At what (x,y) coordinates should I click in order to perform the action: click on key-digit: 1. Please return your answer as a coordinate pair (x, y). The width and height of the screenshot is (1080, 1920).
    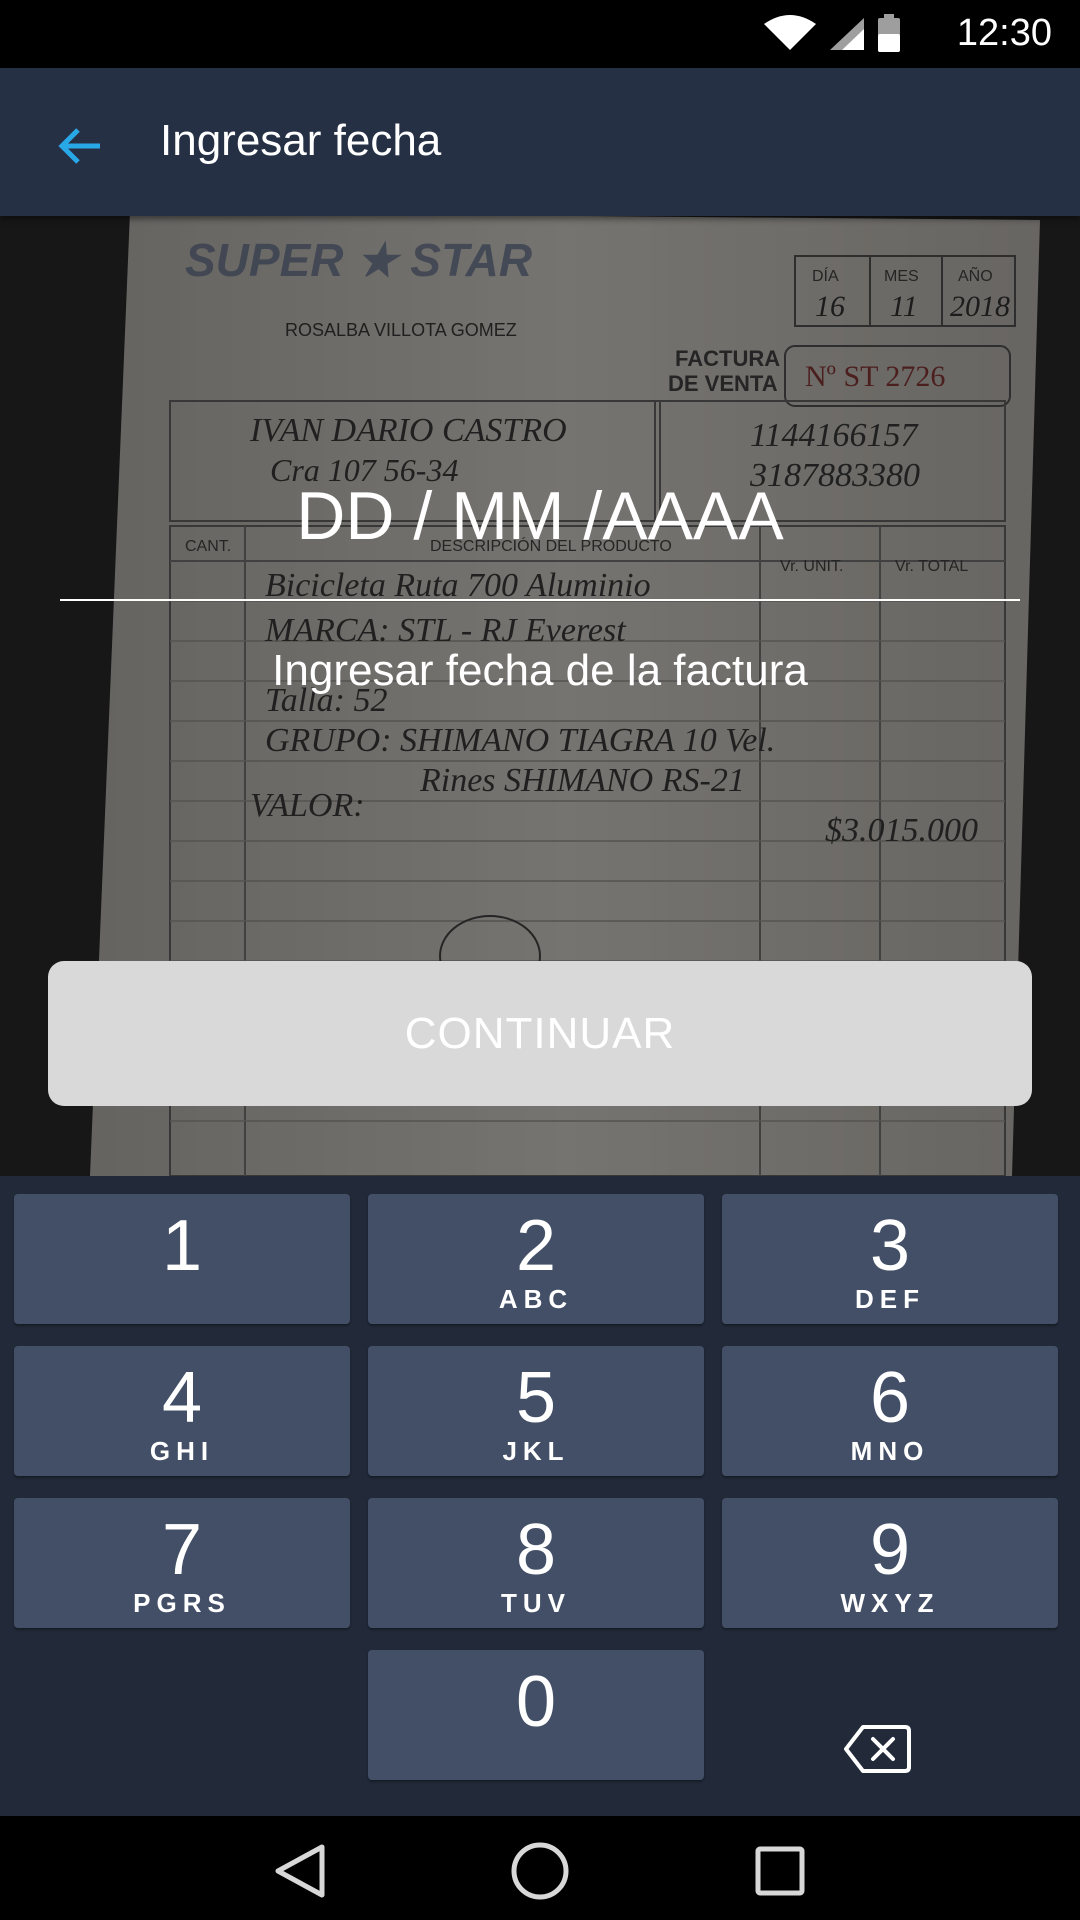
    Looking at the image, I should click on (182, 1246).